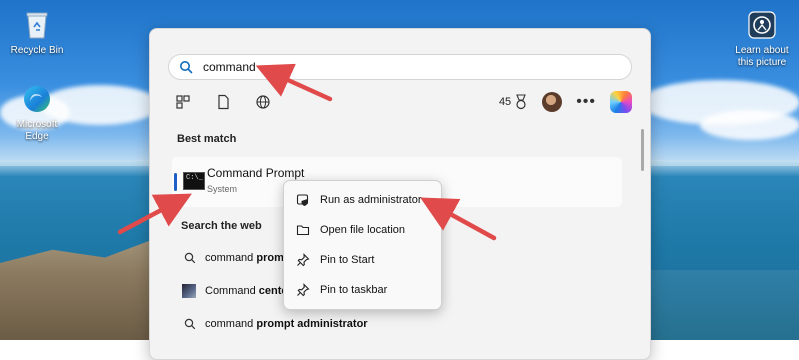  I want to click on search-input, so click(393, 67).